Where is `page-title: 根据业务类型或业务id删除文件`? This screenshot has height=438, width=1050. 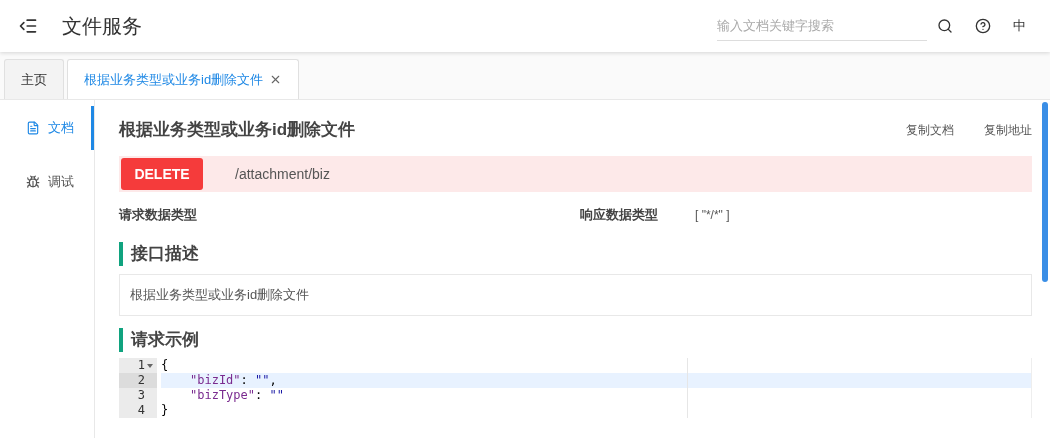 page-title: 根据业务类型或业务id删除文件 is located at coordinates (237, 130).